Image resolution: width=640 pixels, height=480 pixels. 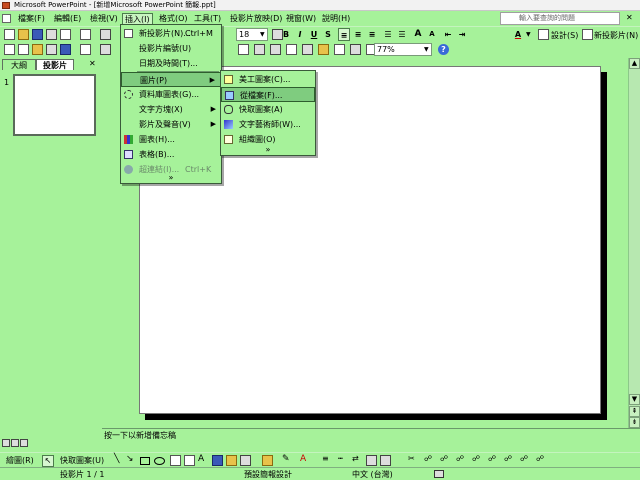 I want to click on draw-menu-button: 繪圖(R), so click(x=20, y=460).